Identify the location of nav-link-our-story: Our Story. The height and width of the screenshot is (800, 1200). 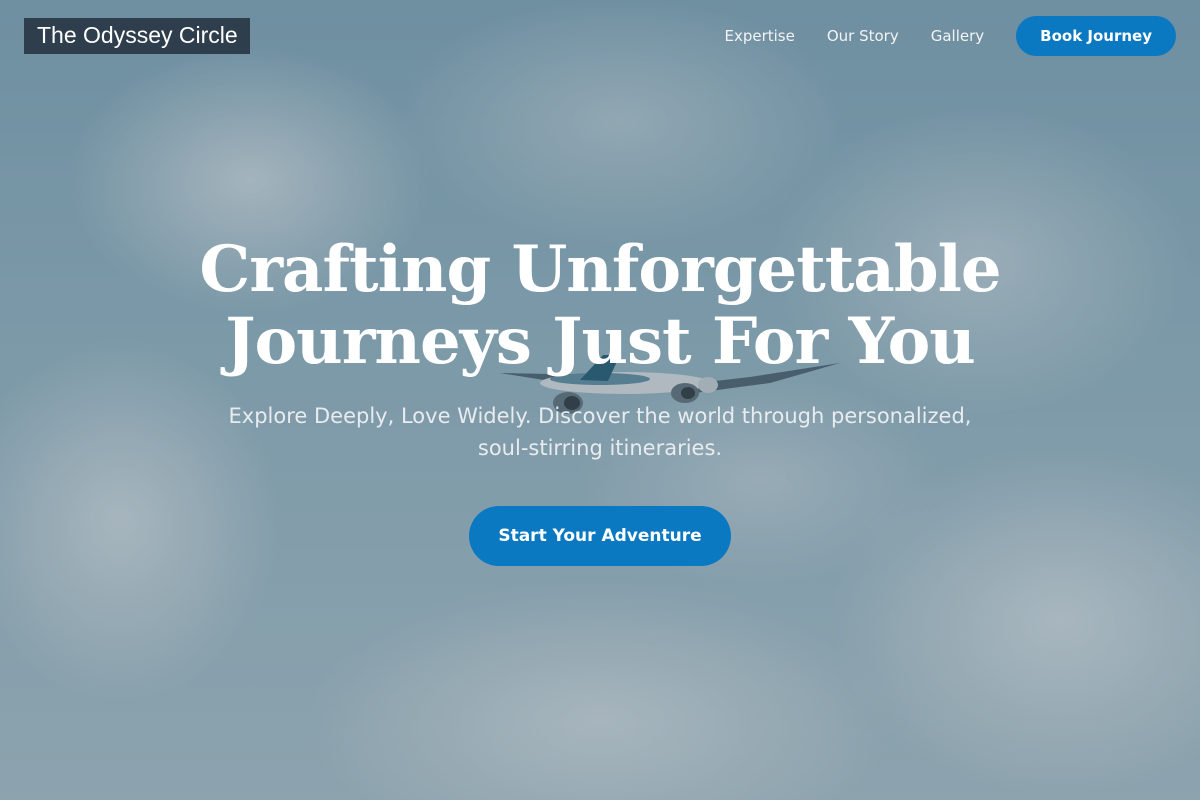
(863, 36).